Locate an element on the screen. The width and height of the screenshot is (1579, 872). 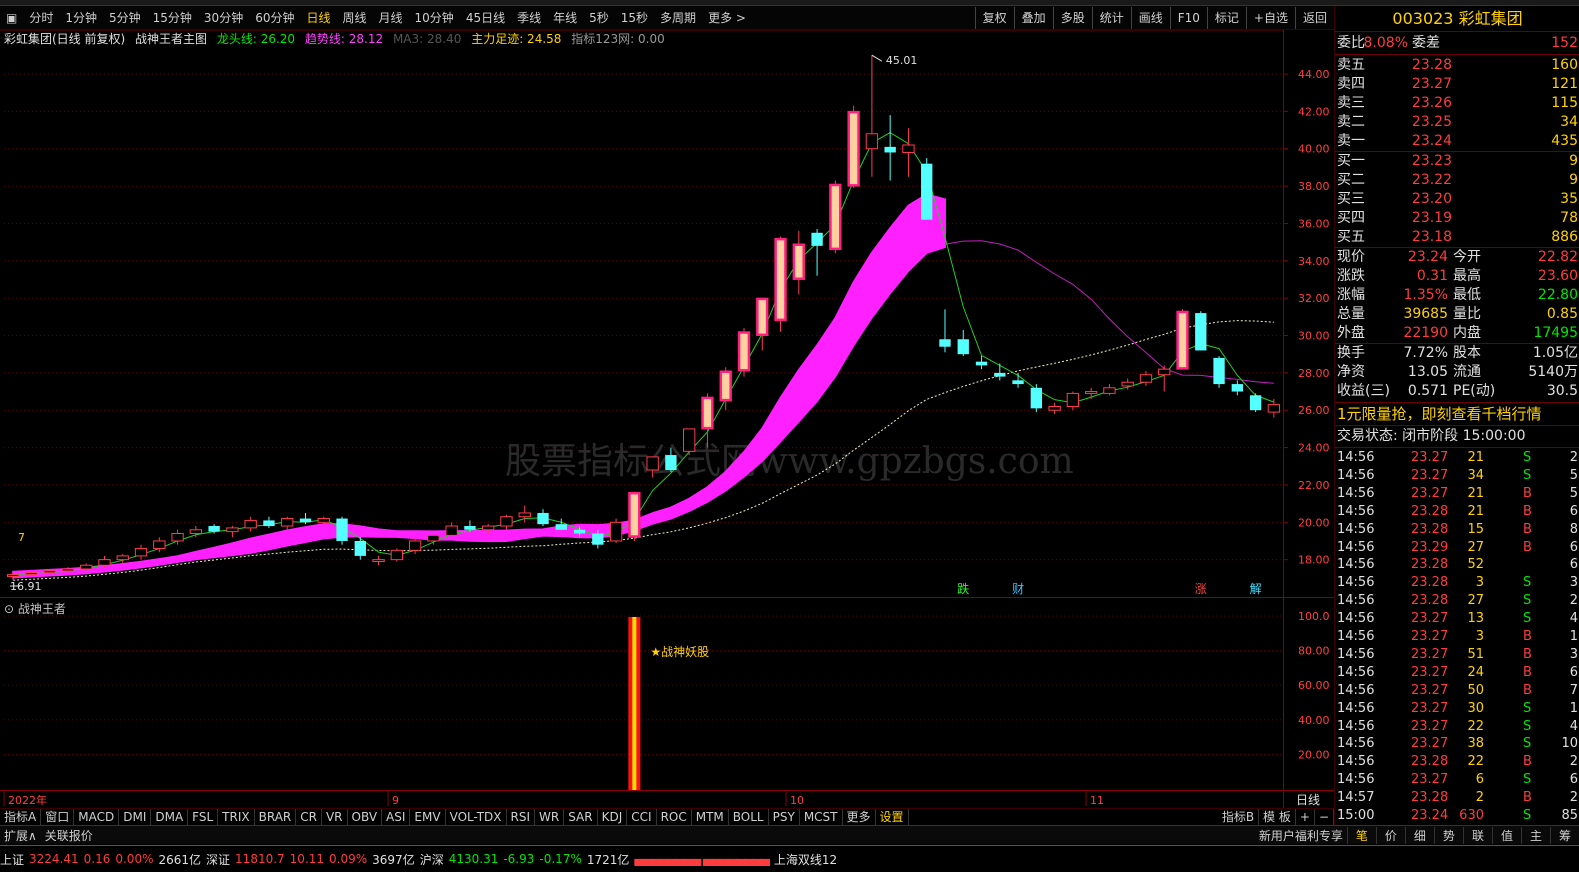
indicator-tab-6: TRIX is located at coordinates (236, 817).